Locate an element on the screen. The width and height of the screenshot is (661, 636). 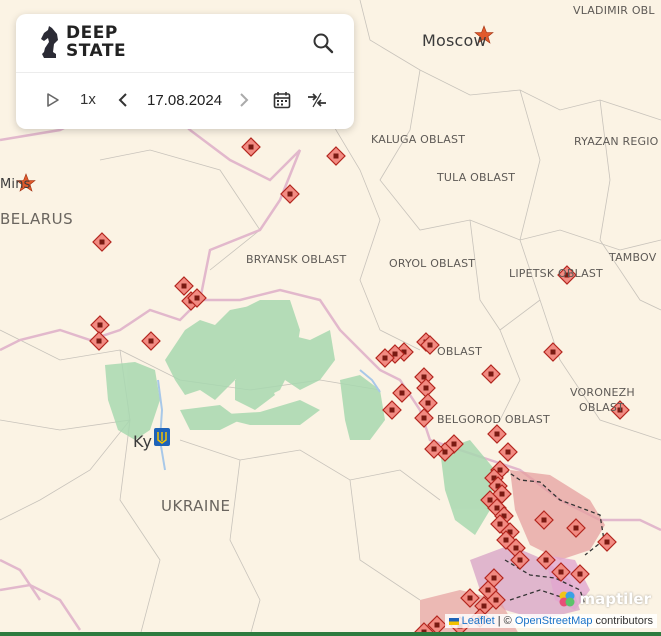
label-kaluga: KALUGA OBLAST is located at coordinates (418, 139).